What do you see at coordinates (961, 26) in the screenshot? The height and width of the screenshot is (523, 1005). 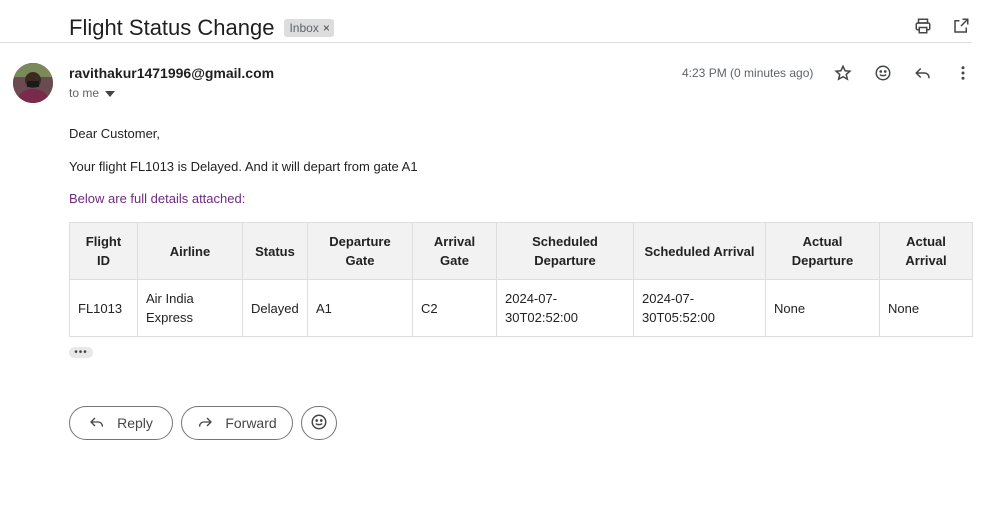 I see `open-in-new-window-icon` at bounding box center [961, 26].